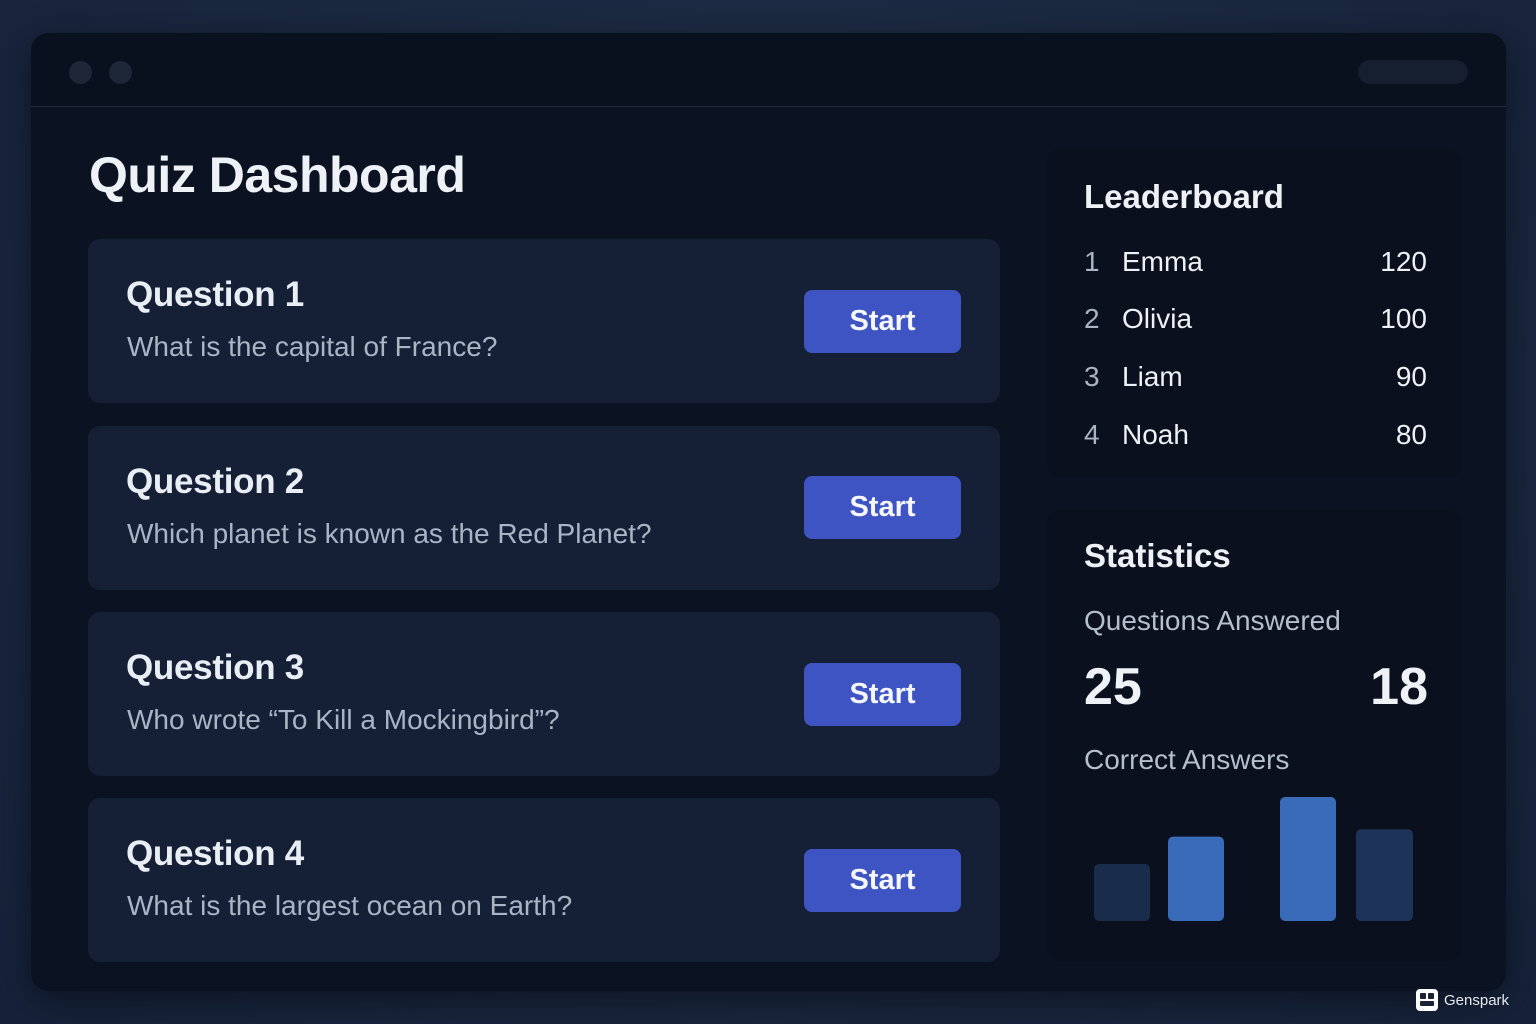 This screenshot has width=1536, height=1024. Describe the element at coordinates (1092, 318) in the screenshot. I see `leaderboard-rank: 2` at that location.